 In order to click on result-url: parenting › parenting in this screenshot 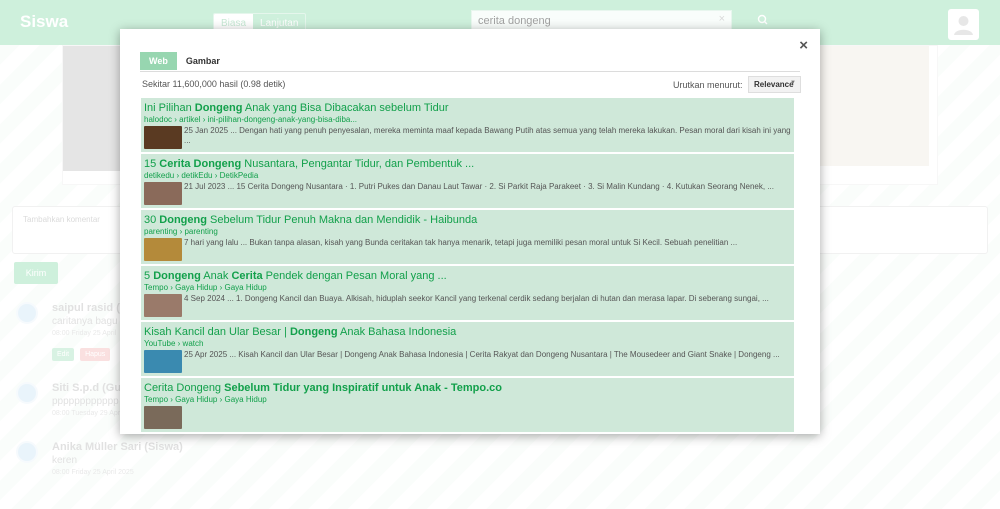, I will do `click(467, 232)`.